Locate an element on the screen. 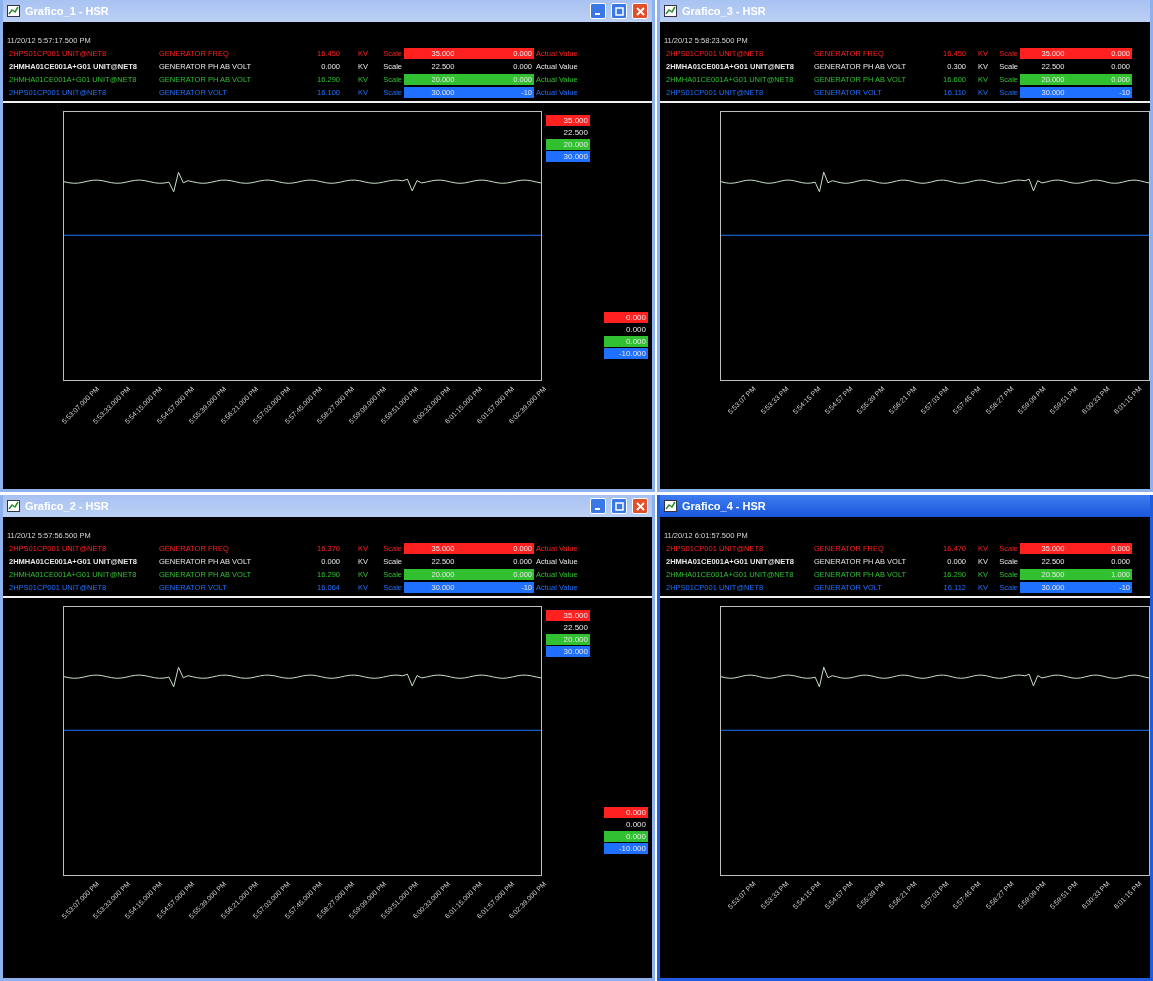 This screenshot has width=1153, height=981. window-title: Grafico_4 - HSR is located at coordinates (724, 506).